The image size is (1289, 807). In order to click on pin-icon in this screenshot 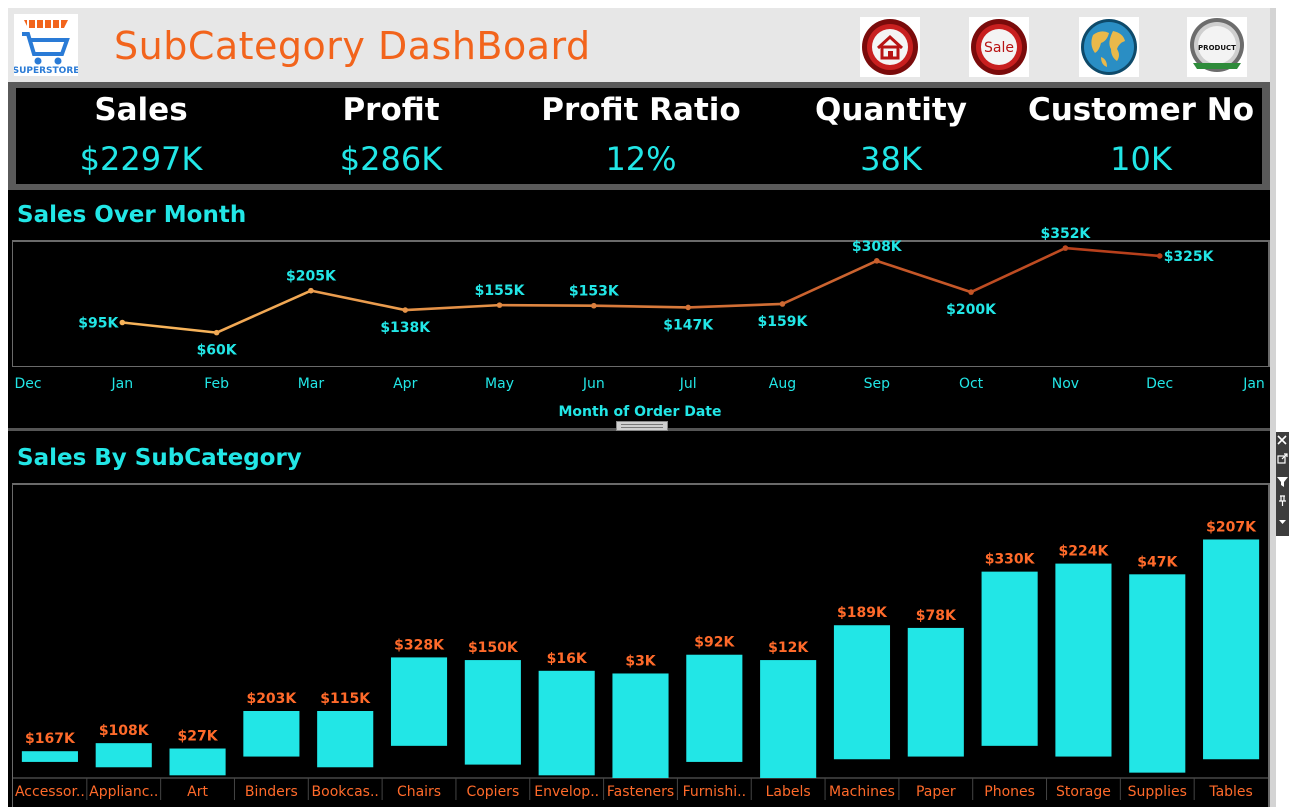, I will do `click(1282, 500)`.